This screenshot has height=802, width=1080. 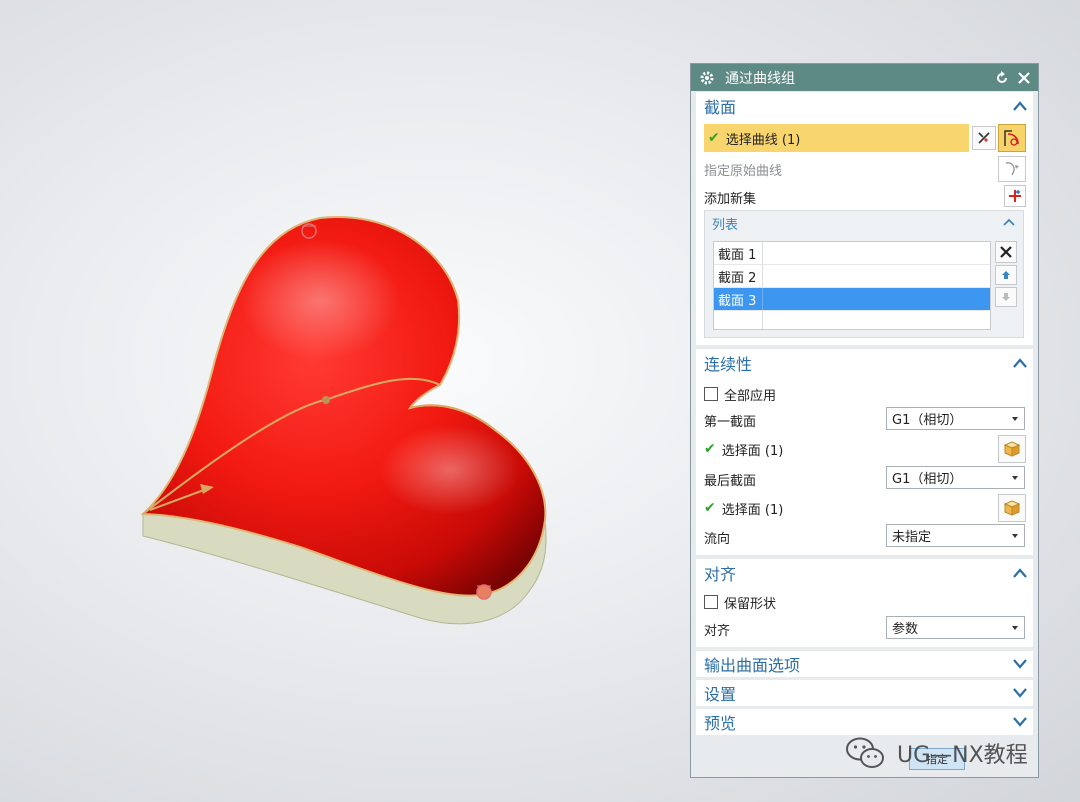 I want to click on move-down-button, so click(x=1006, y=297).